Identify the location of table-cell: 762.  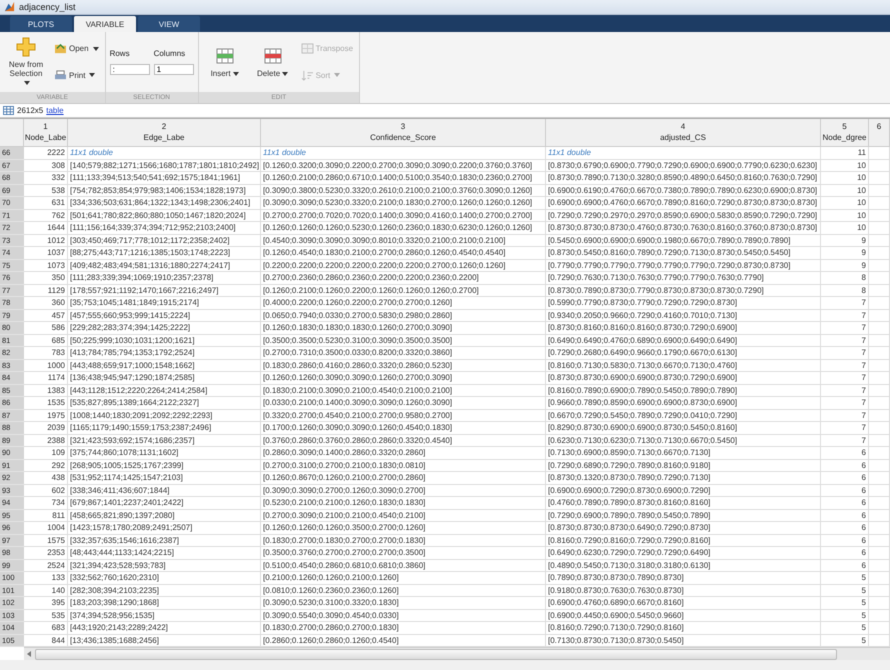
(46, 216).